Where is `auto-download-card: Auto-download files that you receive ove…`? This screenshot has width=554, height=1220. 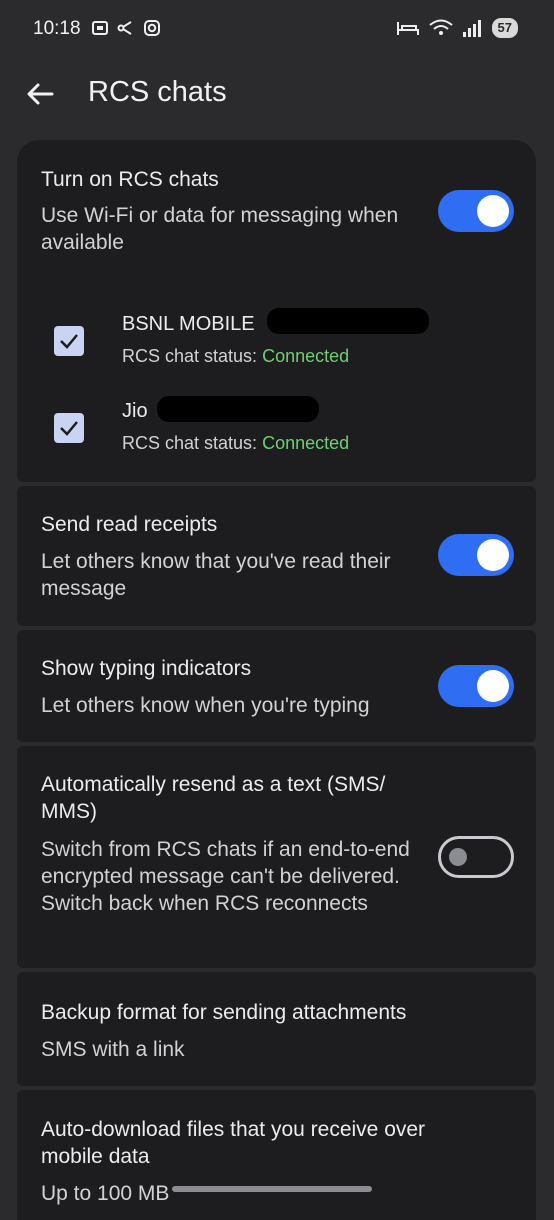
auto-download-card: Auto-download files that you receive ove… is located at coordinates (276, 1155).